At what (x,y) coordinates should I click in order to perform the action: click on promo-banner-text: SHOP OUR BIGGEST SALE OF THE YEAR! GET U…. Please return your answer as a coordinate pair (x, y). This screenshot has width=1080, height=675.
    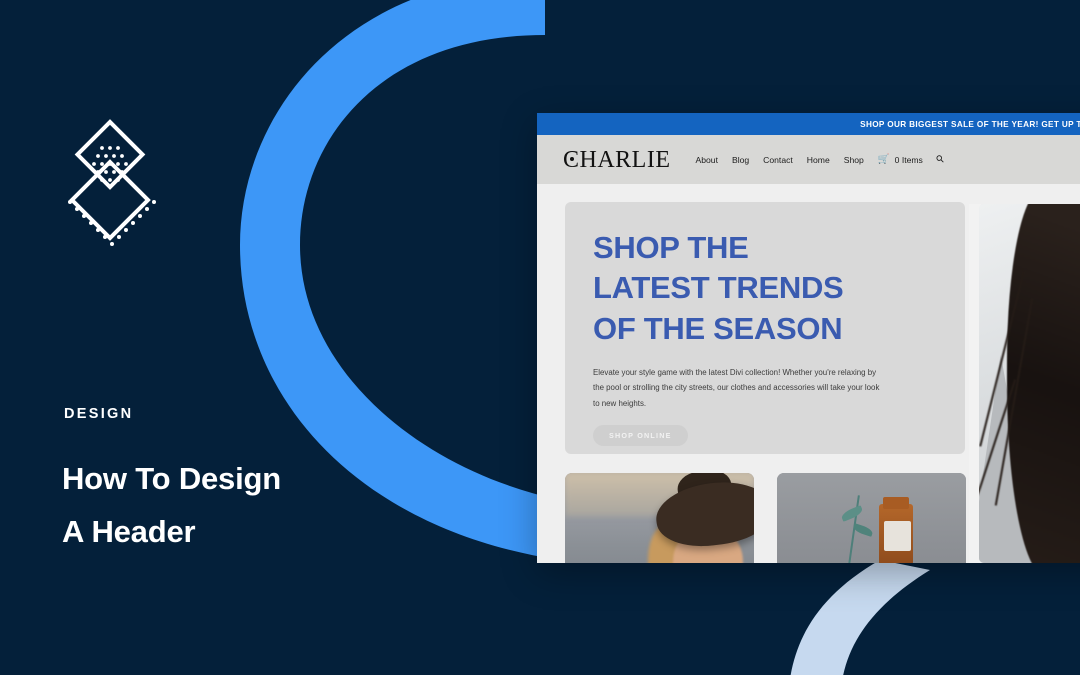
    Looking at the image, I should click on (970, 124).